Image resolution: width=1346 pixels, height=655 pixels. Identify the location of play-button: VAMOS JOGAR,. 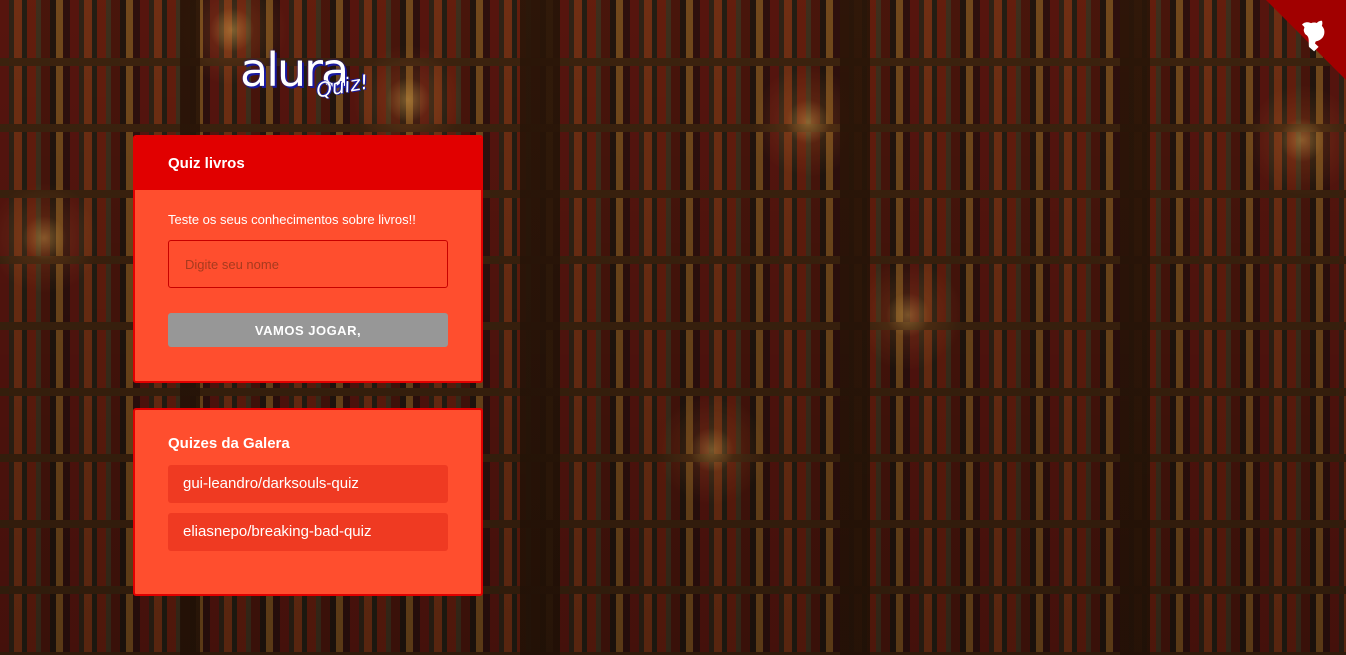
(308, 330).